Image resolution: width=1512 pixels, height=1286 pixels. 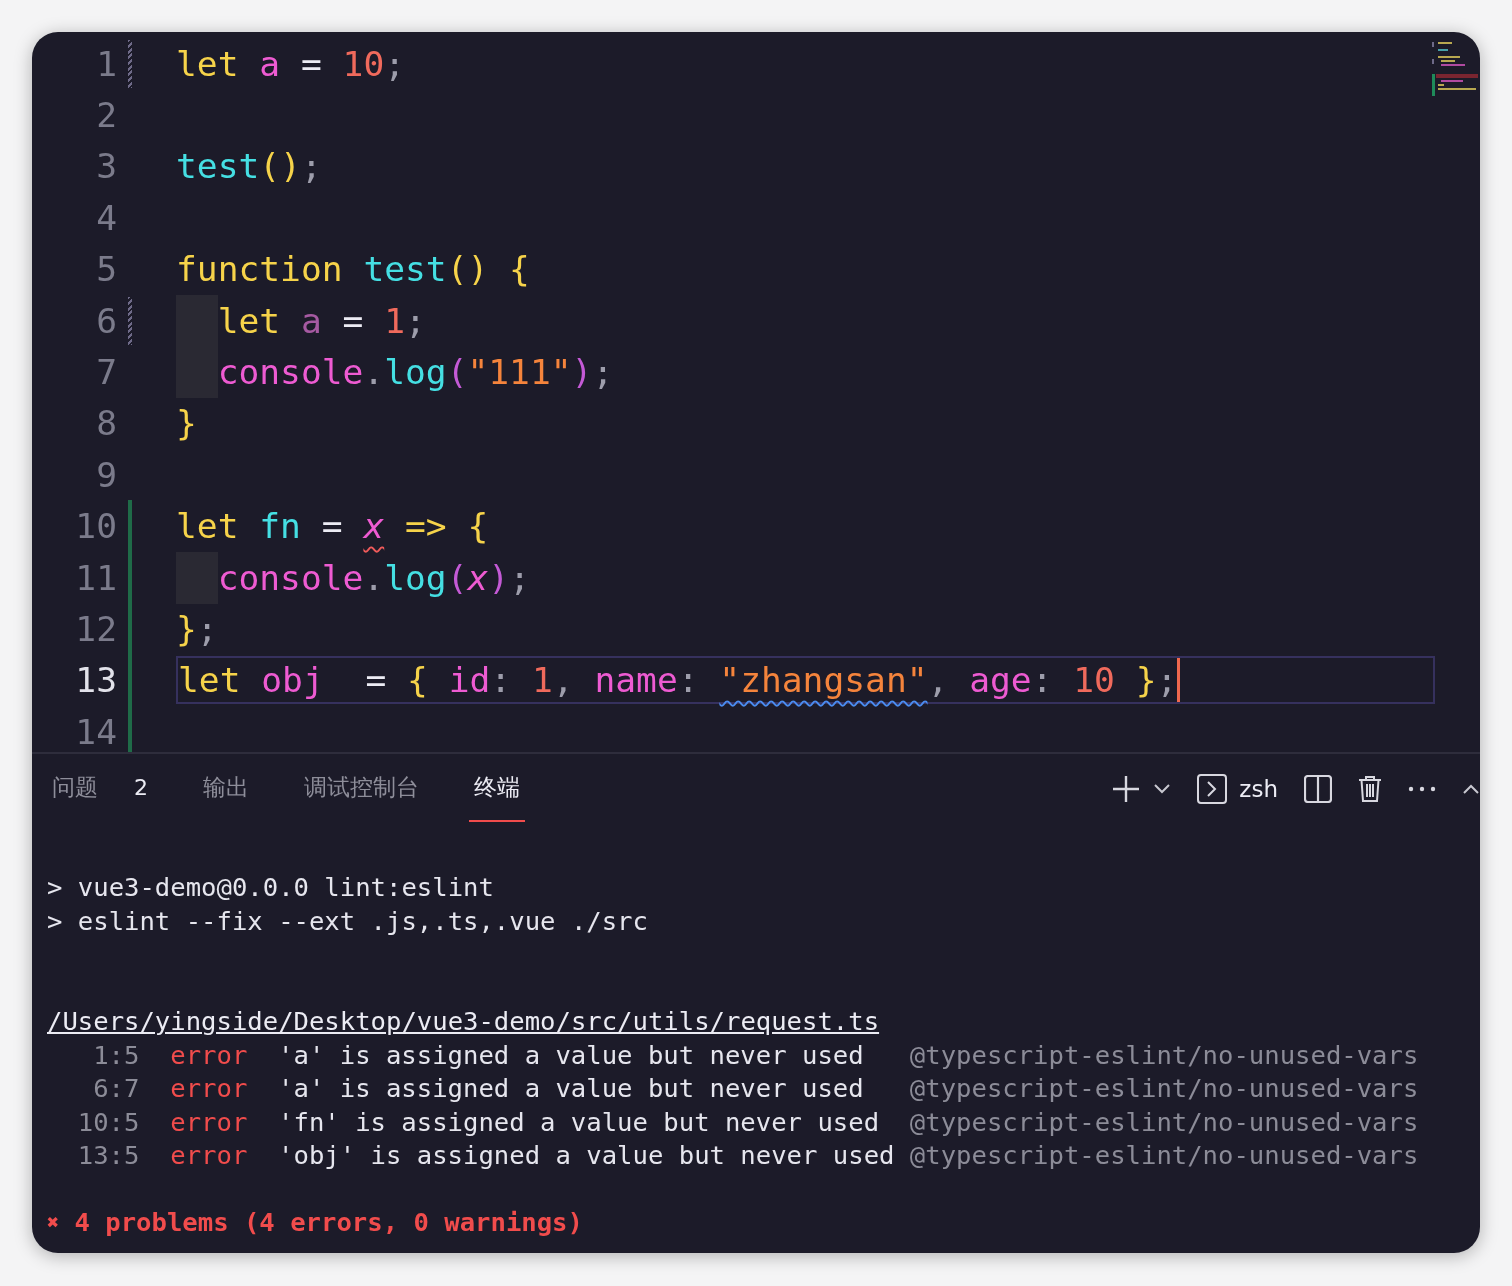 I want to click on line-number: 5, so click(x=106, y=269).